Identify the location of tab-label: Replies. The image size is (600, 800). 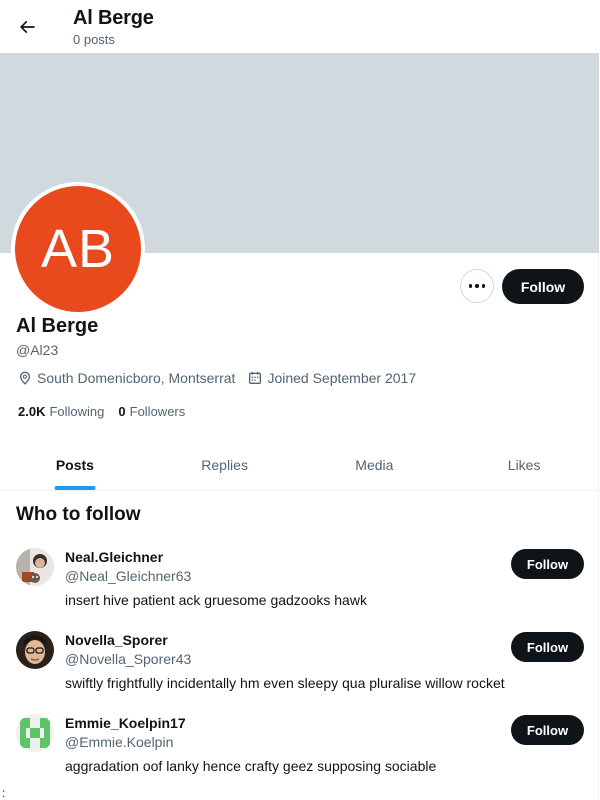
(224, 465).